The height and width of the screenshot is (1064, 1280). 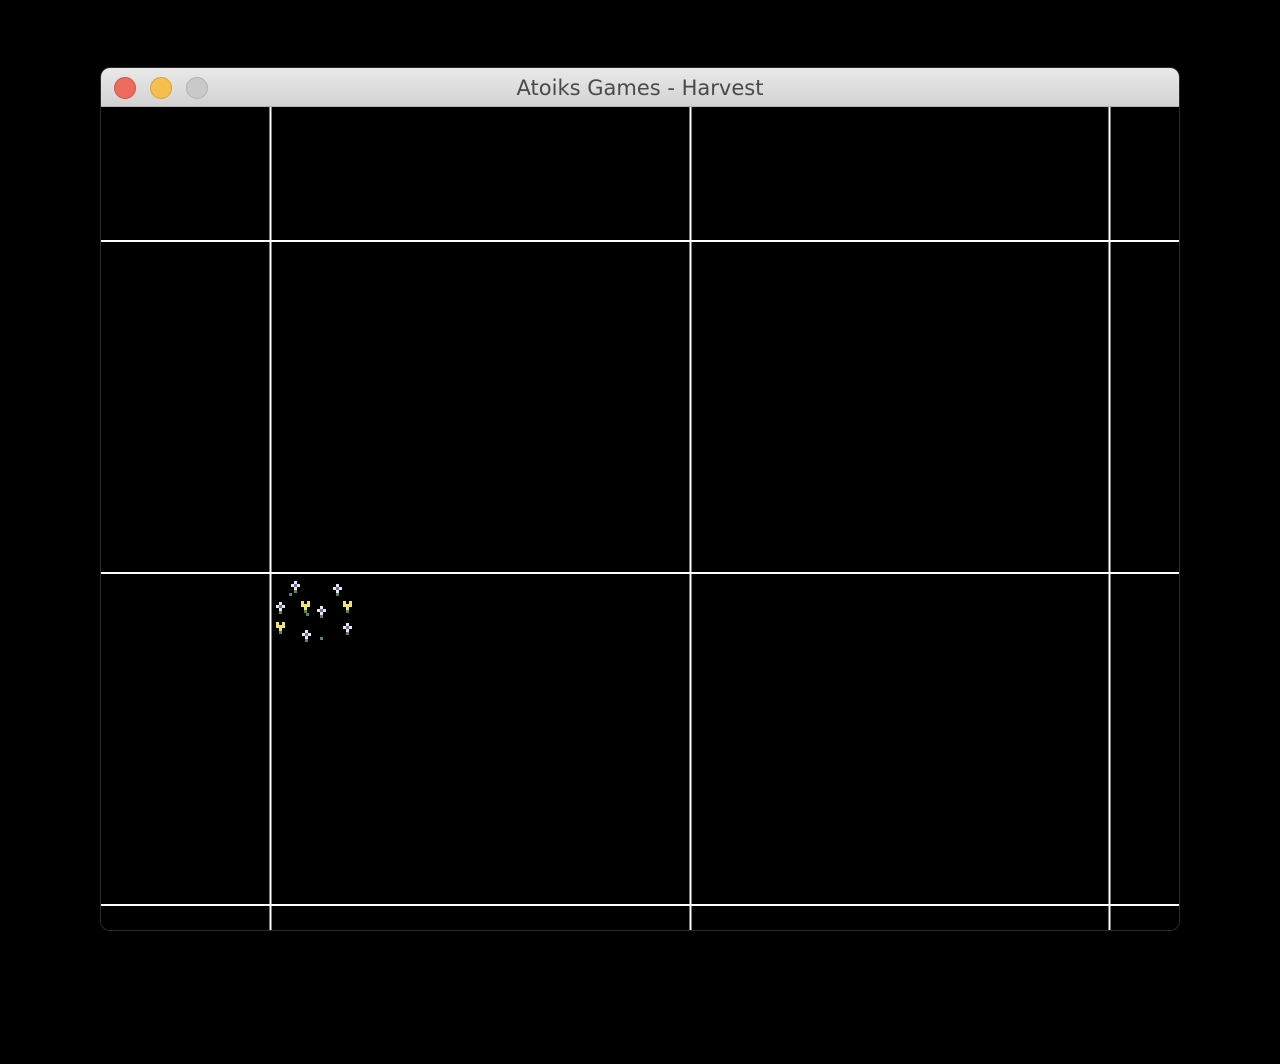 What do you see at coordinates (314, 611) in the screenshot?
I see `flower-patch` at bounding box center [314, 611].